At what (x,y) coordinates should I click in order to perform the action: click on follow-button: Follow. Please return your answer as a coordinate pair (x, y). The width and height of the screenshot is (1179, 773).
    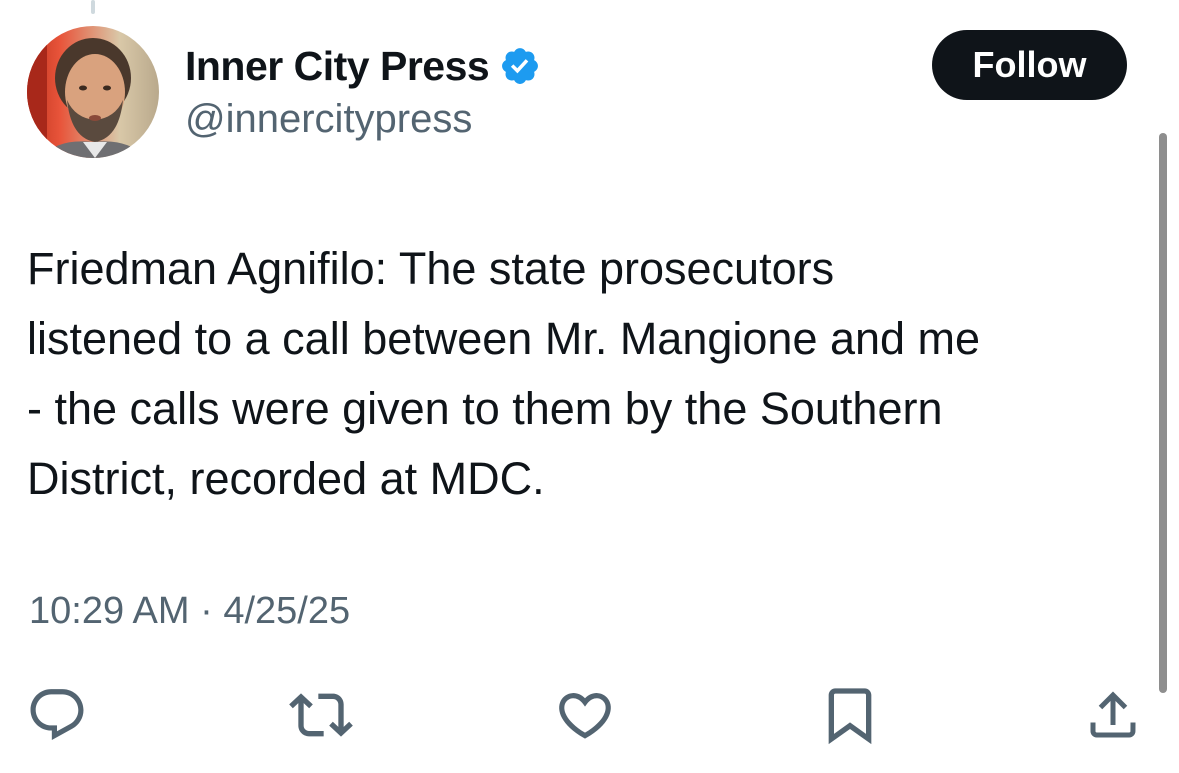
    Looking at the image, I should click on (1029, 65).